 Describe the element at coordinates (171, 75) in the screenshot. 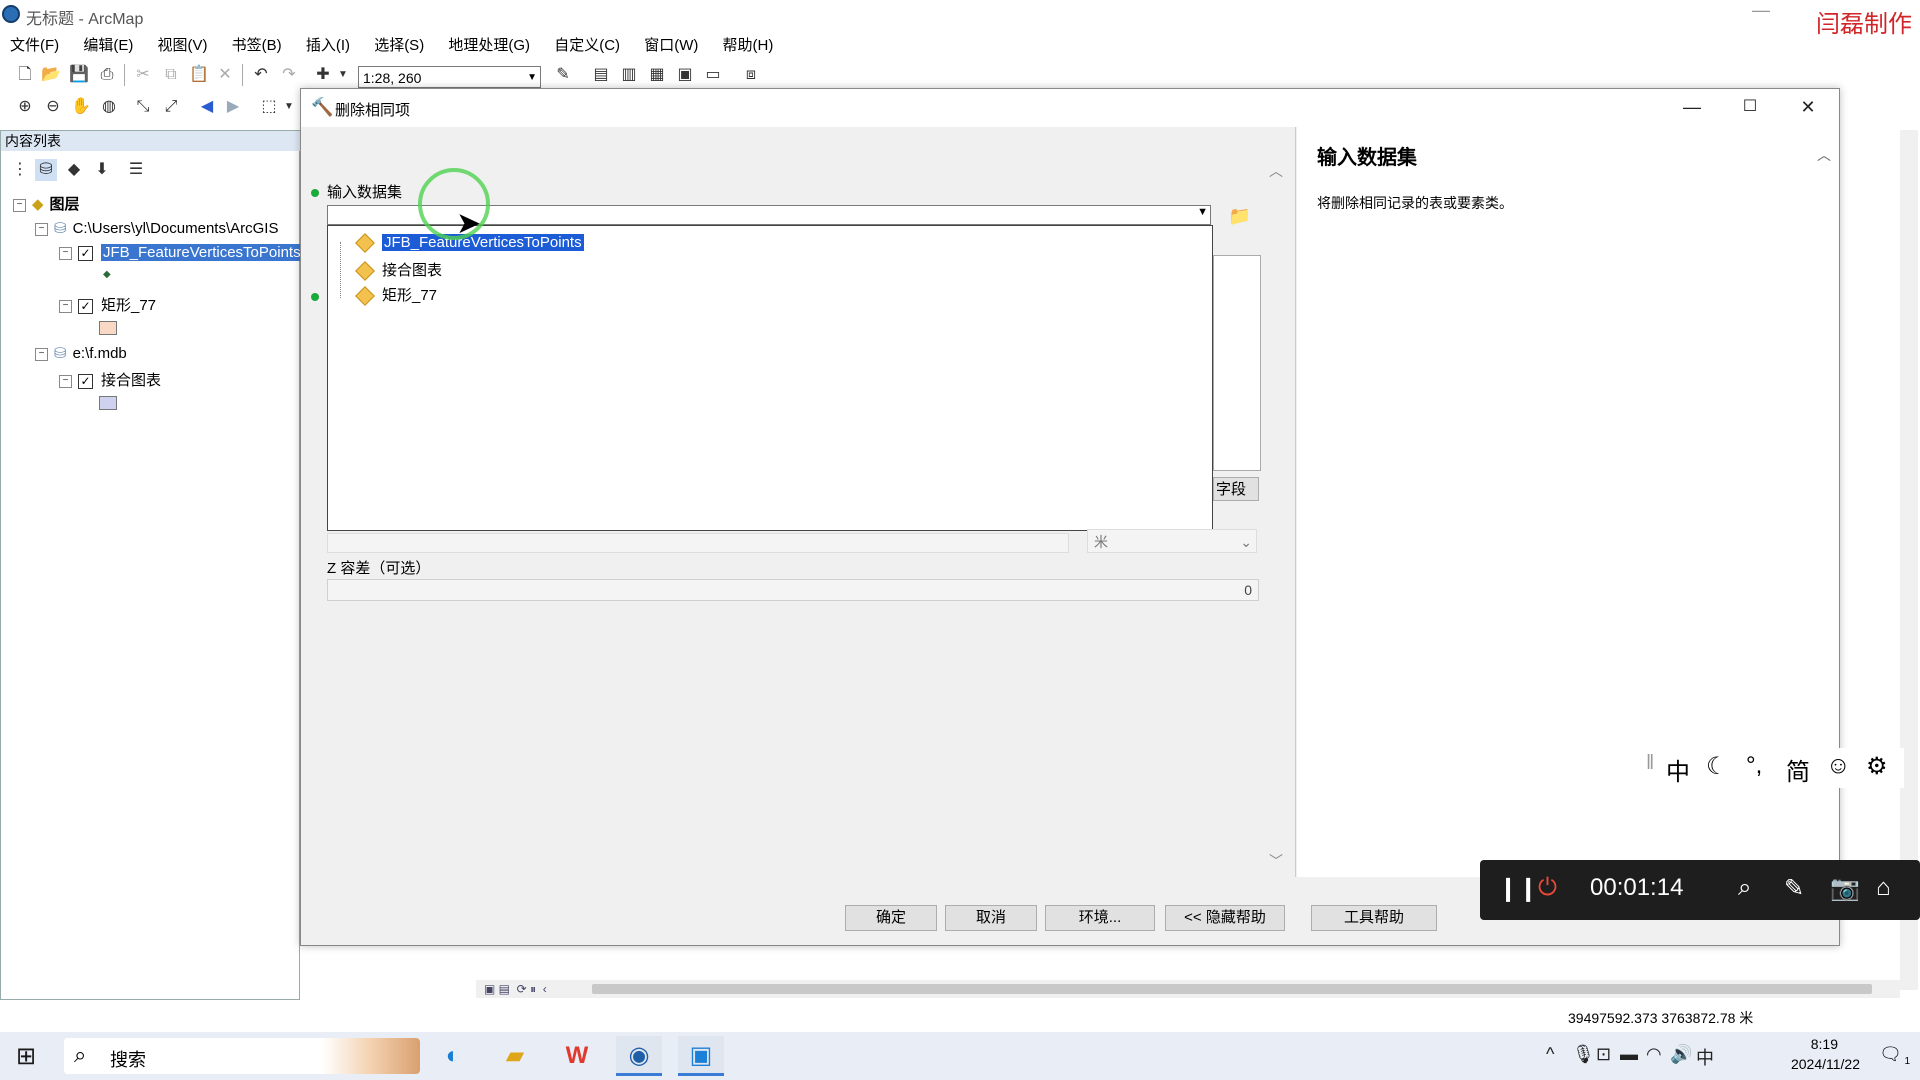

I see `copy-icon: ⧉` at that location.